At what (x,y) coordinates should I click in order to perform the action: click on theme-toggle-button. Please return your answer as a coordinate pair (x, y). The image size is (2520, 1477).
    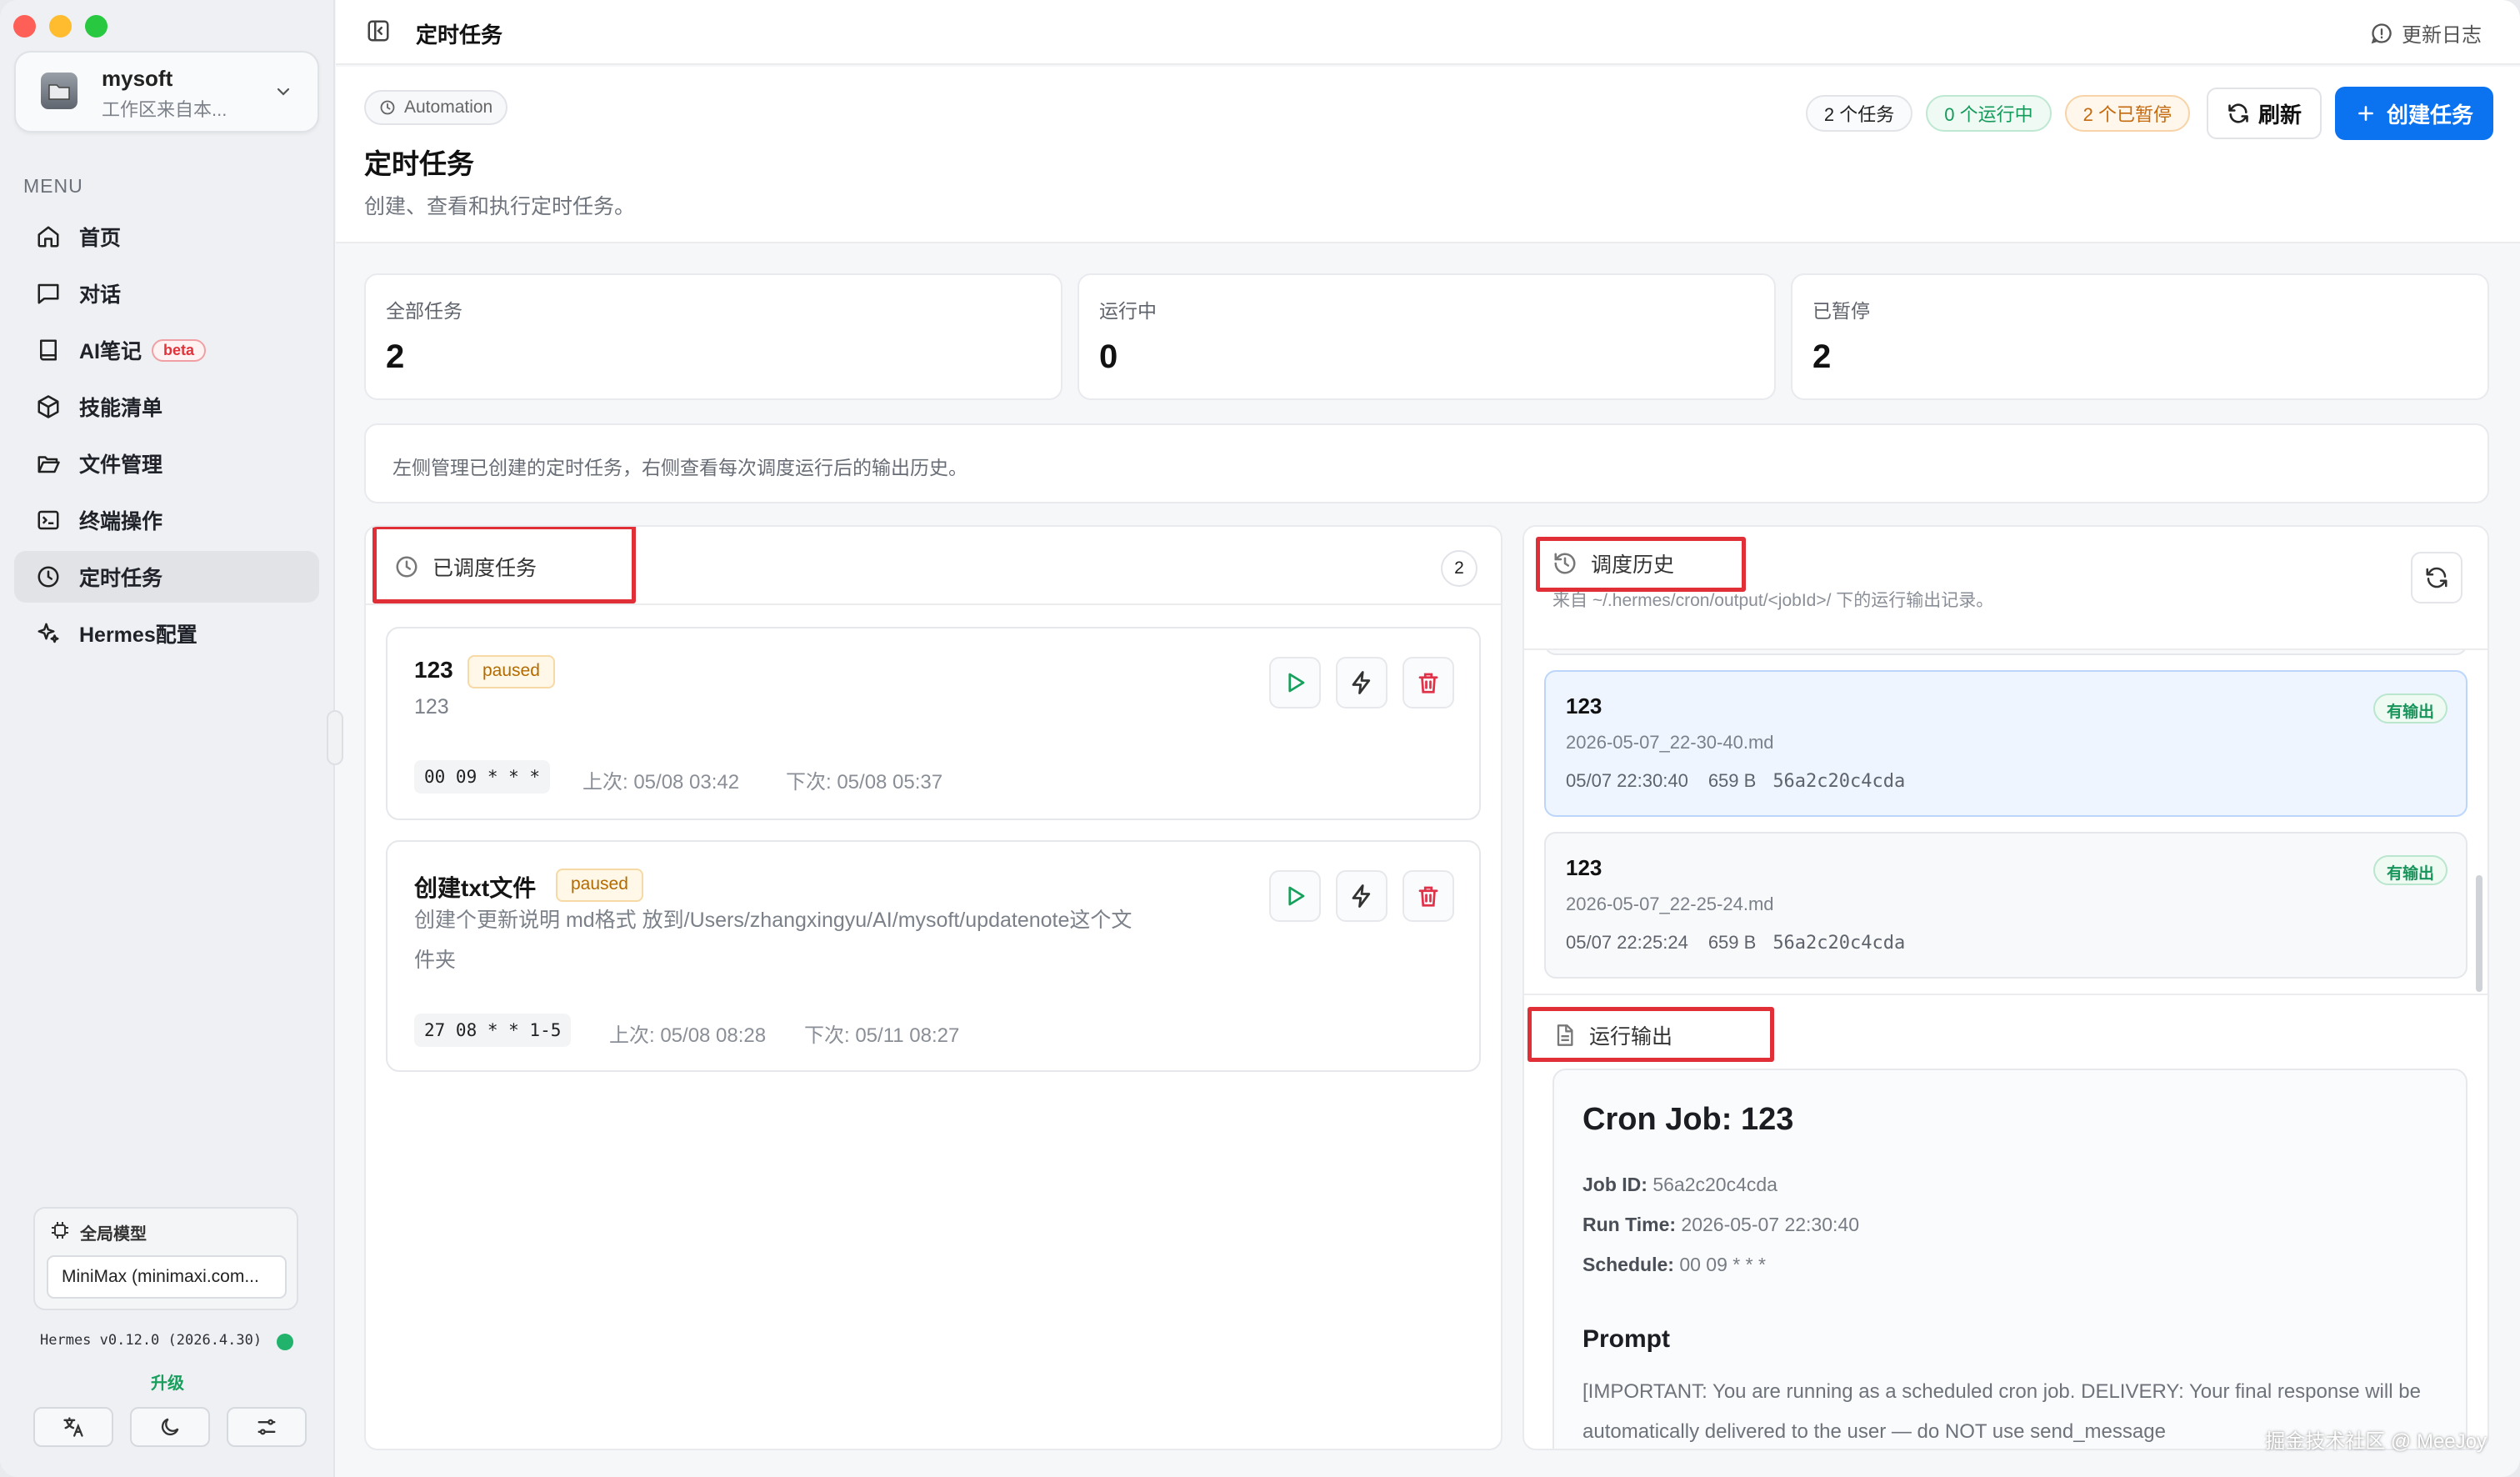
    Looking at the image, I should click on (170, 1427).